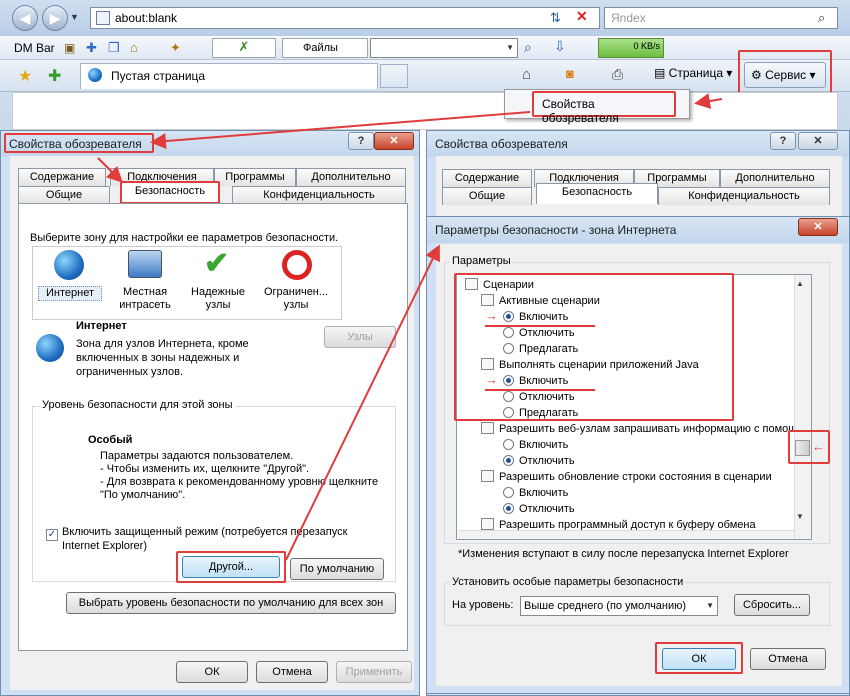 The height and width of the screenshot is (696, 850). What do you see at coordinates (394, 76) in the screenshot?
I see `new-tab-button` at bounding box center [394, 76].